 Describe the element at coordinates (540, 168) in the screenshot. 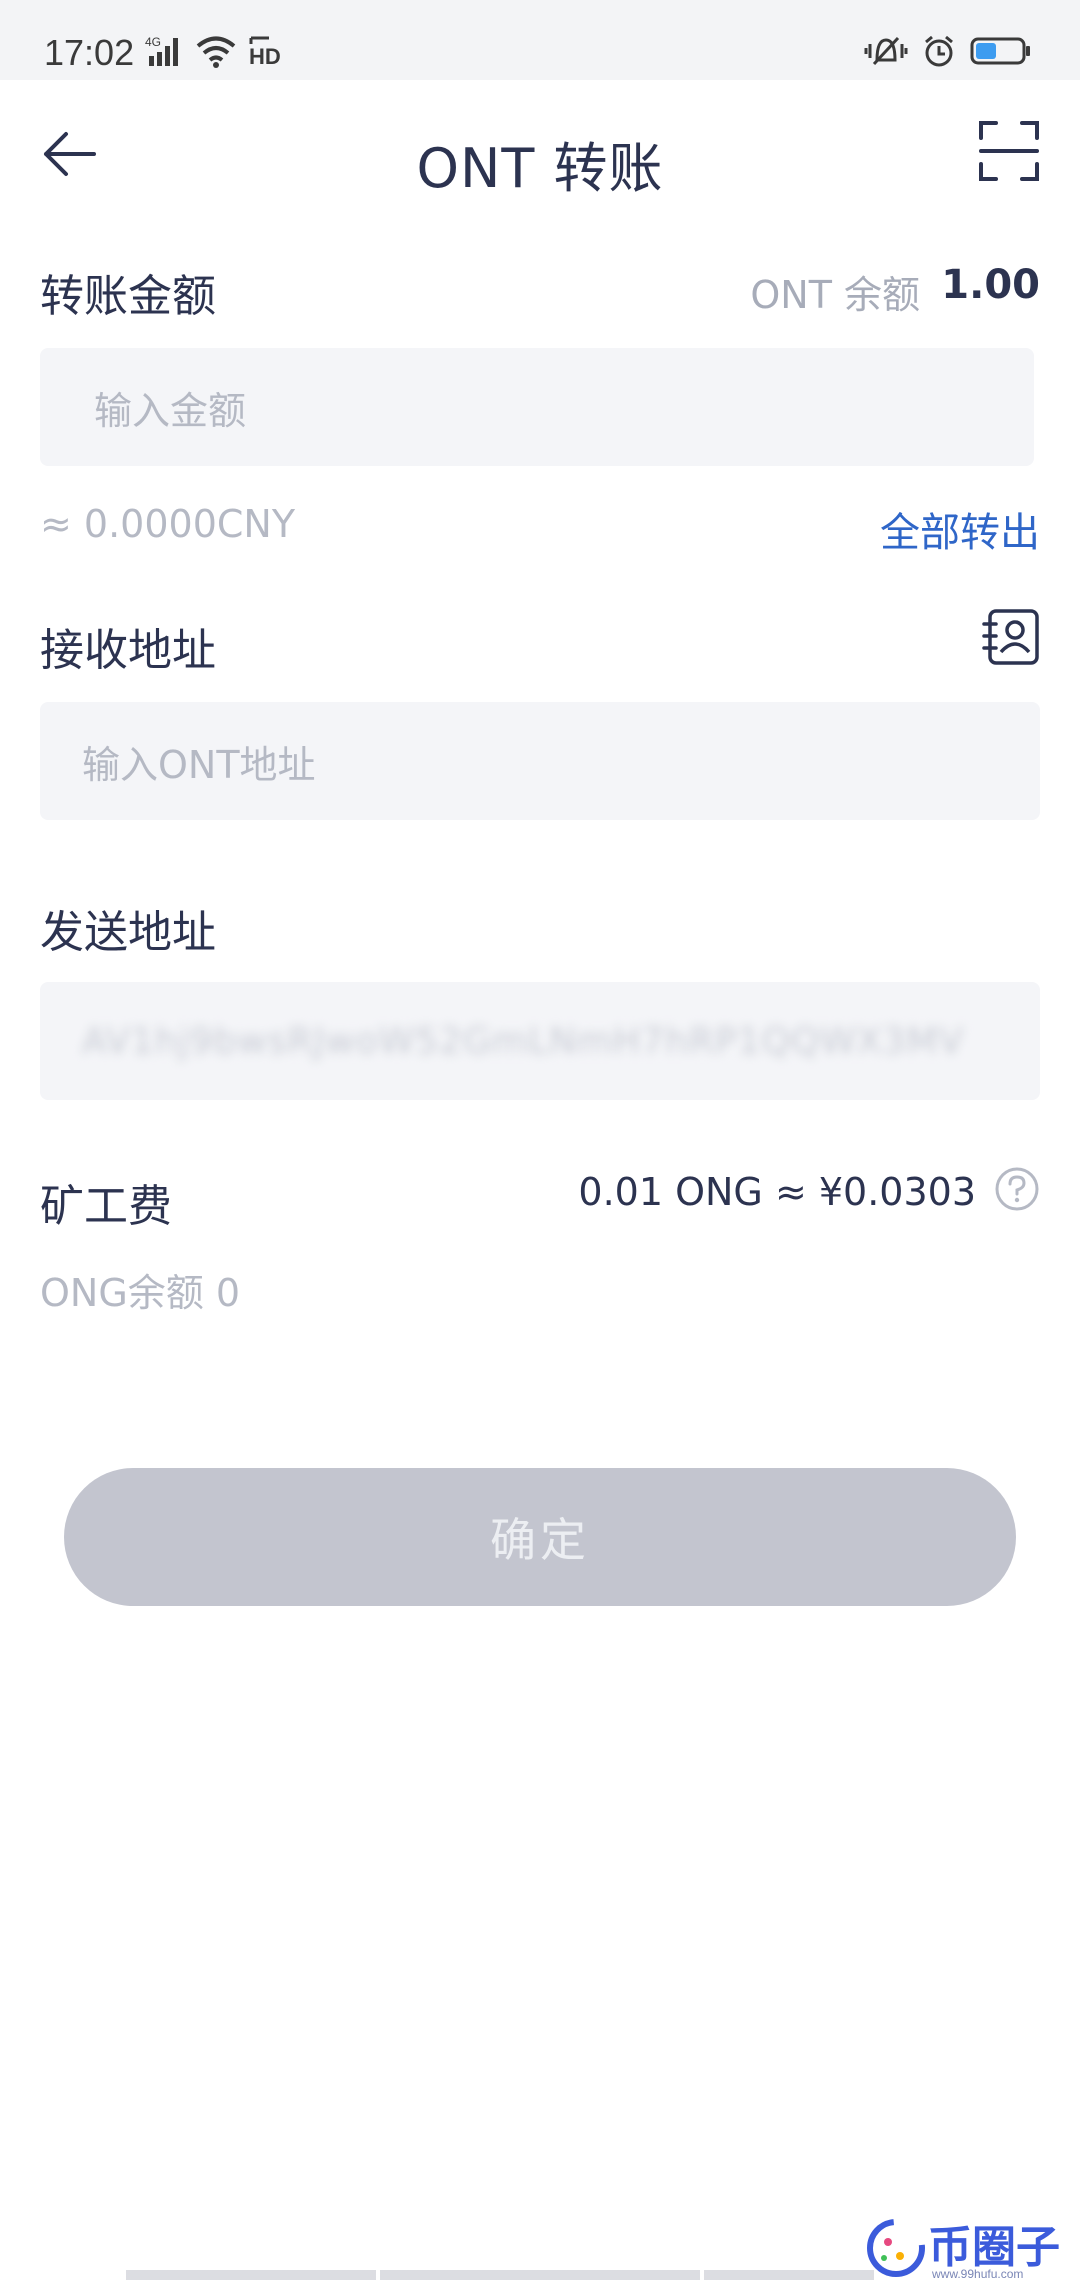

I see `page-title: ONT 转账` at that location.